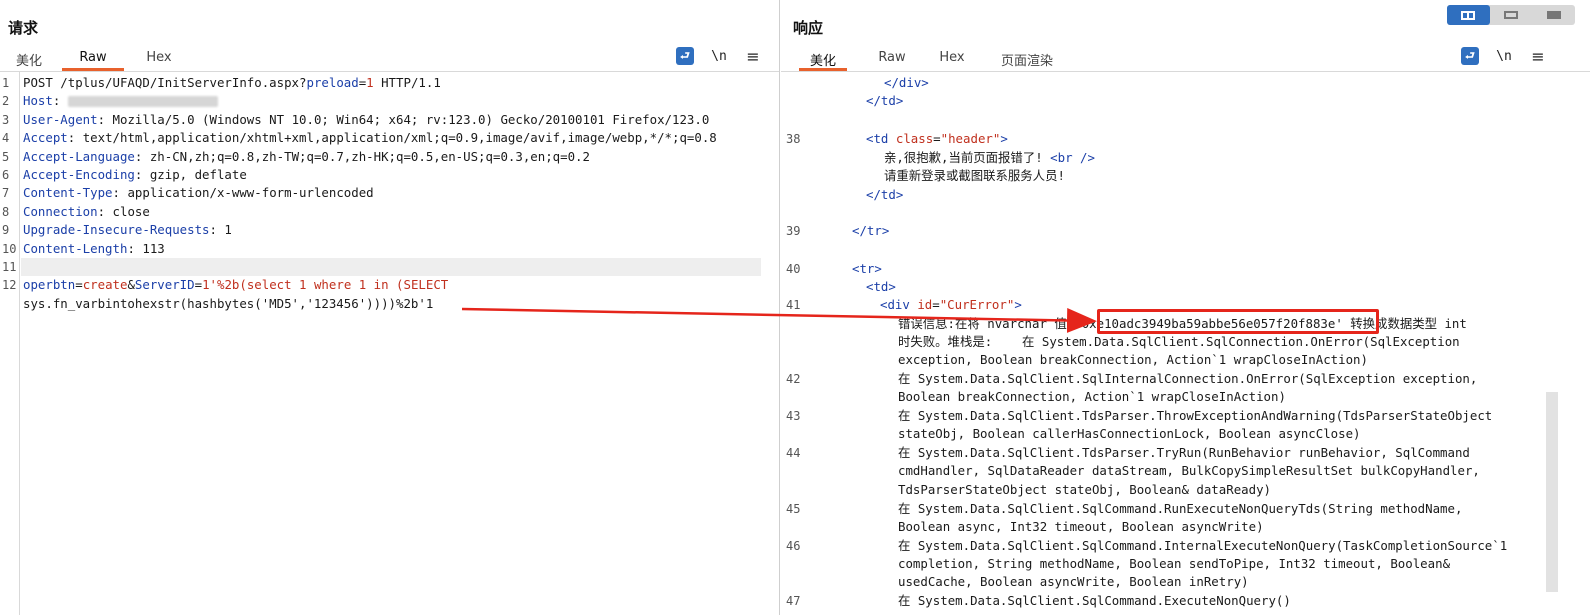 Image resolution: width=1590 pixels, height=615 pixels. What do you see at coordinates (9, 285) in the screenshot?
I see `line-number: 12` at bounding box center [9, 285].